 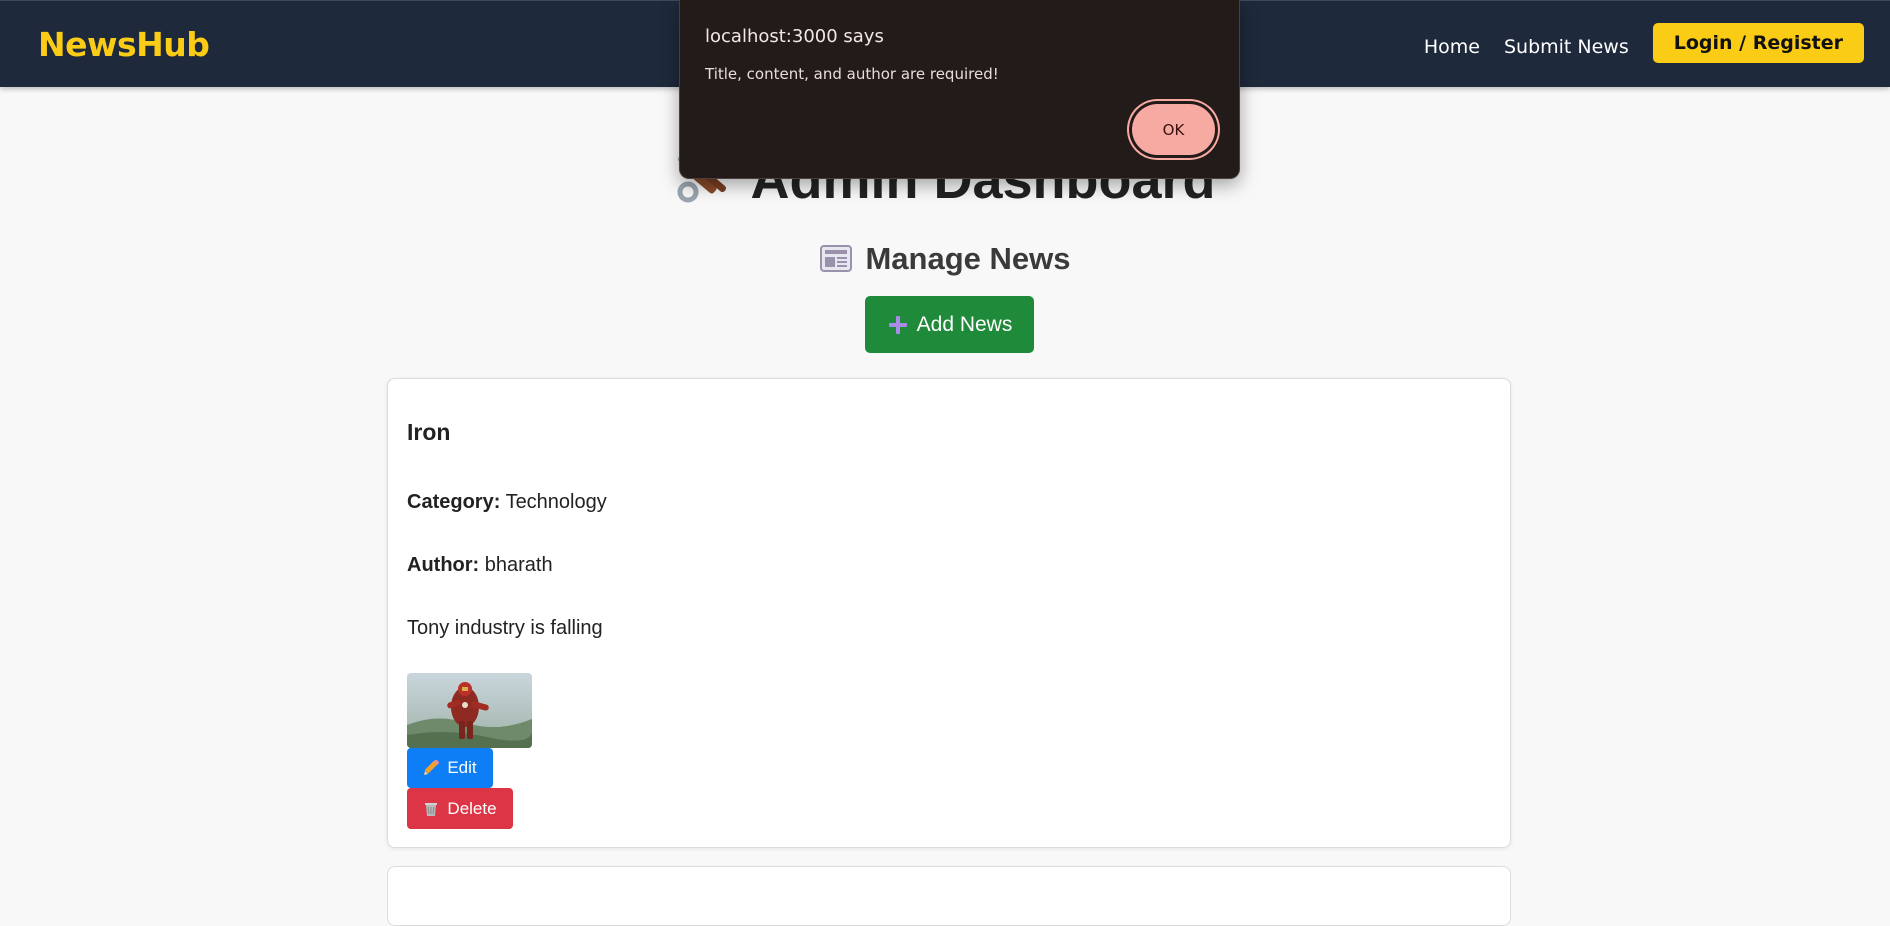 I want to click on nav-link-home: Home, so click(x=1452, y=47).